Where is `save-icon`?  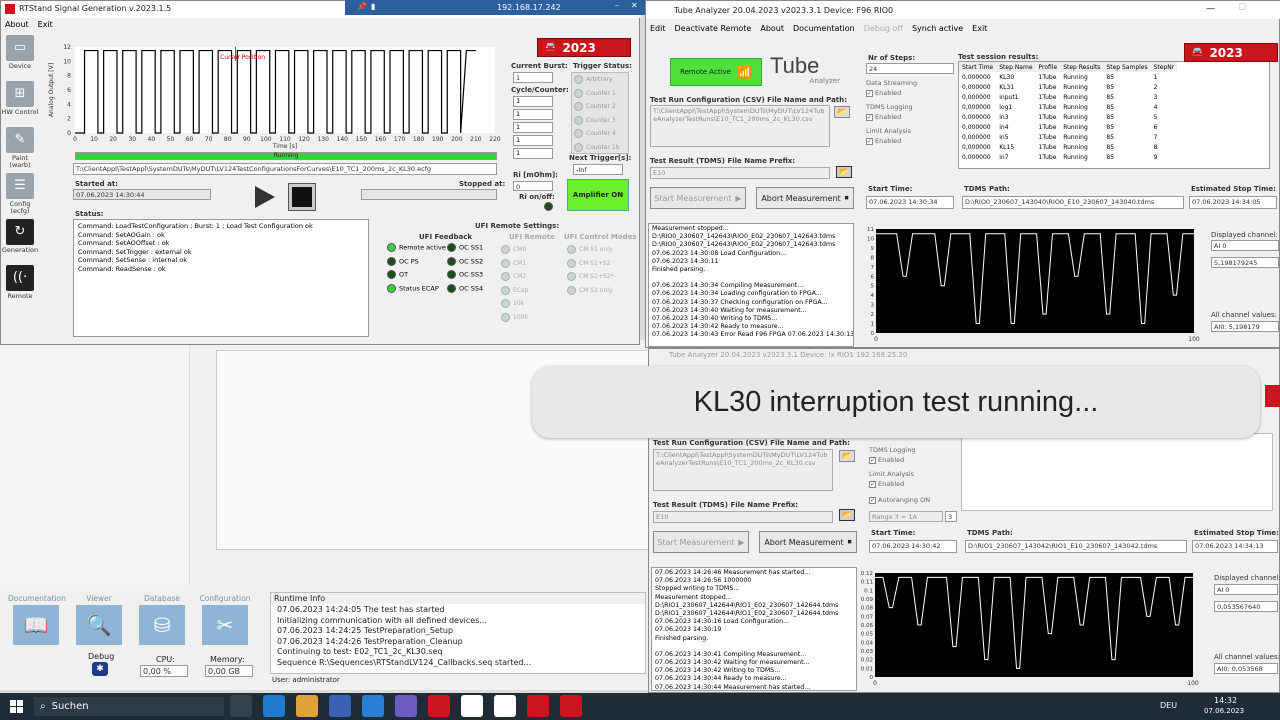
save-icon is located at coordinates (406, 706).